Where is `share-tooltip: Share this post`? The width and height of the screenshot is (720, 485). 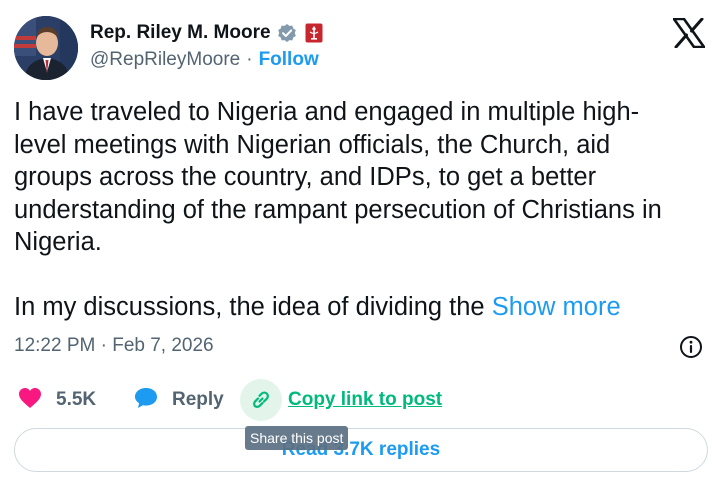 share-tooltip: Share this post is located at coordinates (297, 438).